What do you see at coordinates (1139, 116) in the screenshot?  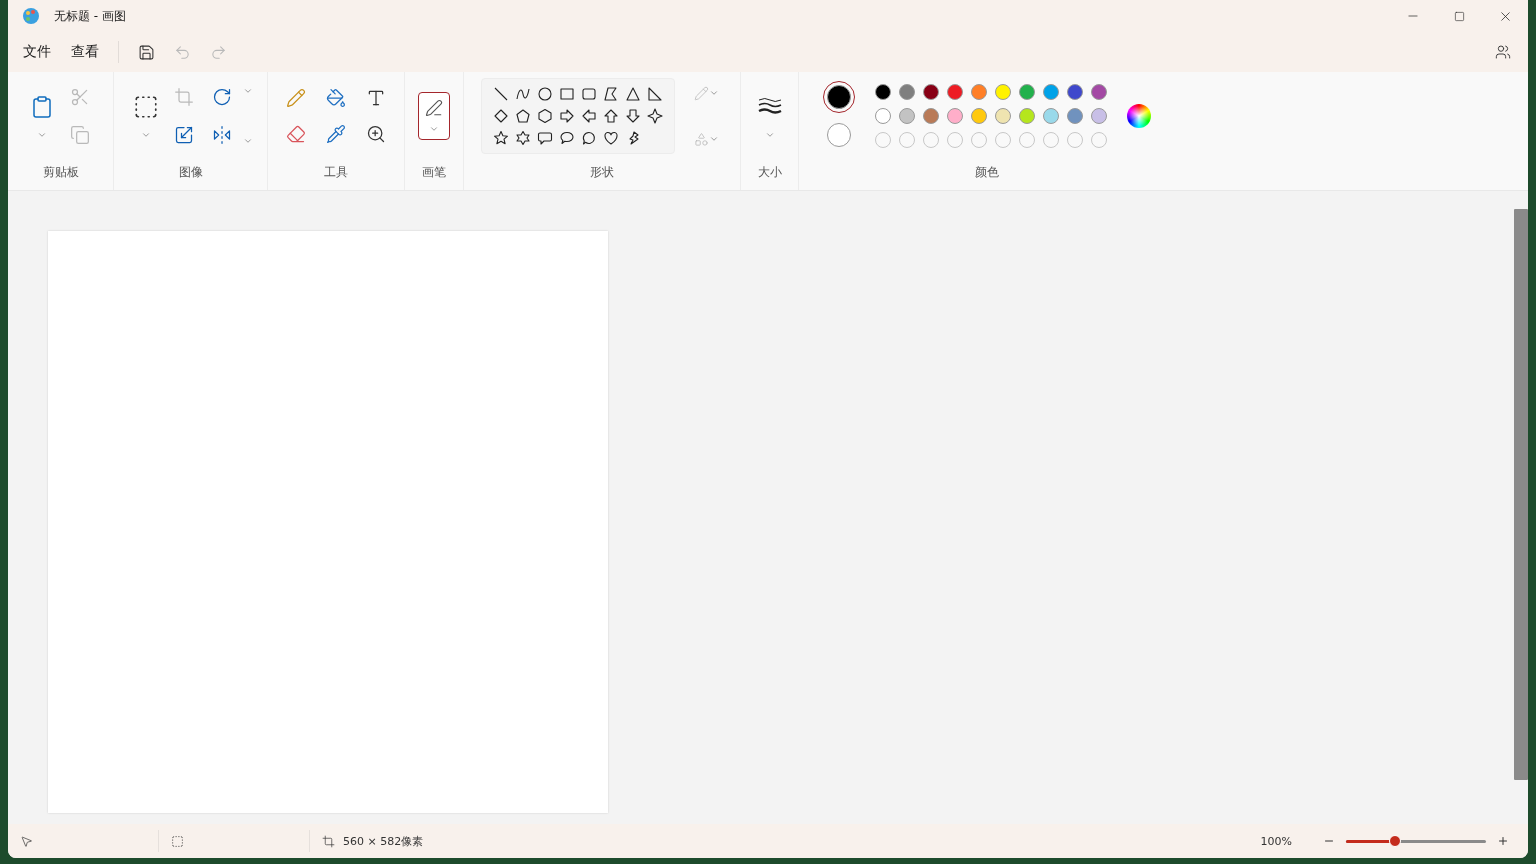 I see `color-picker-button` at bounding box center [1139, 116].